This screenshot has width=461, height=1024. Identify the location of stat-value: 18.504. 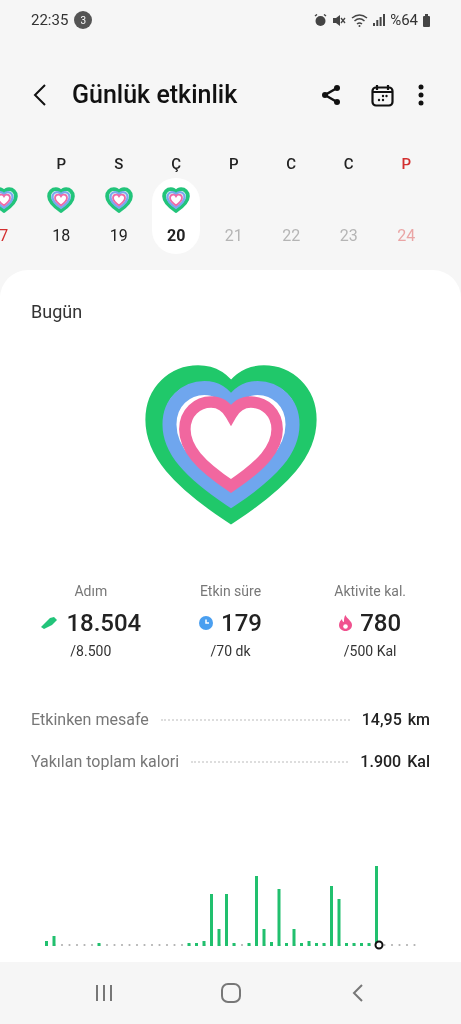
(104, 623).